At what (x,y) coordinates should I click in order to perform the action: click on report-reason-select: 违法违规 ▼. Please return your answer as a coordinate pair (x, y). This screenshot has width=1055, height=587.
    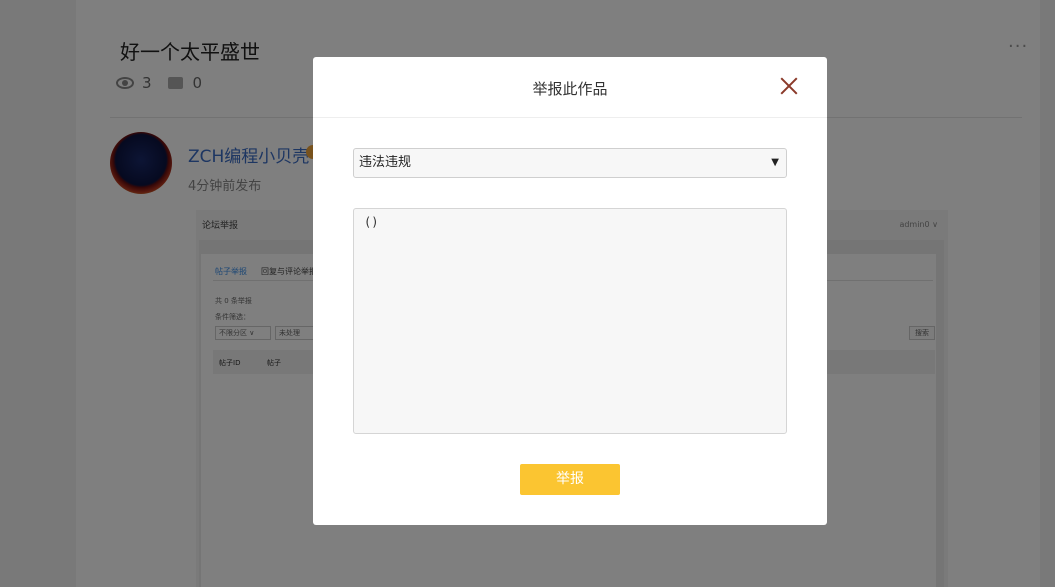
    Looking at the image, I should click on (570, 163).